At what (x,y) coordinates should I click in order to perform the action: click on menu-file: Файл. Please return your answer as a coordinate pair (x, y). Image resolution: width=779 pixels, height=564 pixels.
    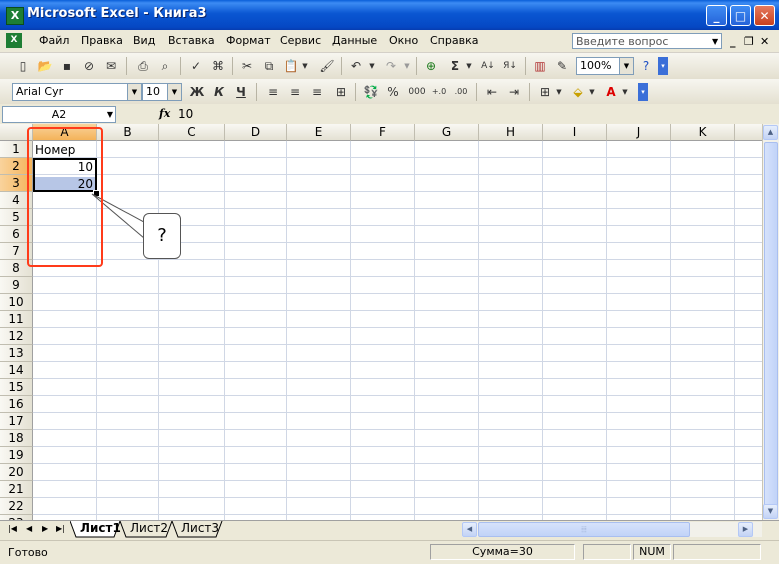
    Looking at the image, I should click on (54, 40).